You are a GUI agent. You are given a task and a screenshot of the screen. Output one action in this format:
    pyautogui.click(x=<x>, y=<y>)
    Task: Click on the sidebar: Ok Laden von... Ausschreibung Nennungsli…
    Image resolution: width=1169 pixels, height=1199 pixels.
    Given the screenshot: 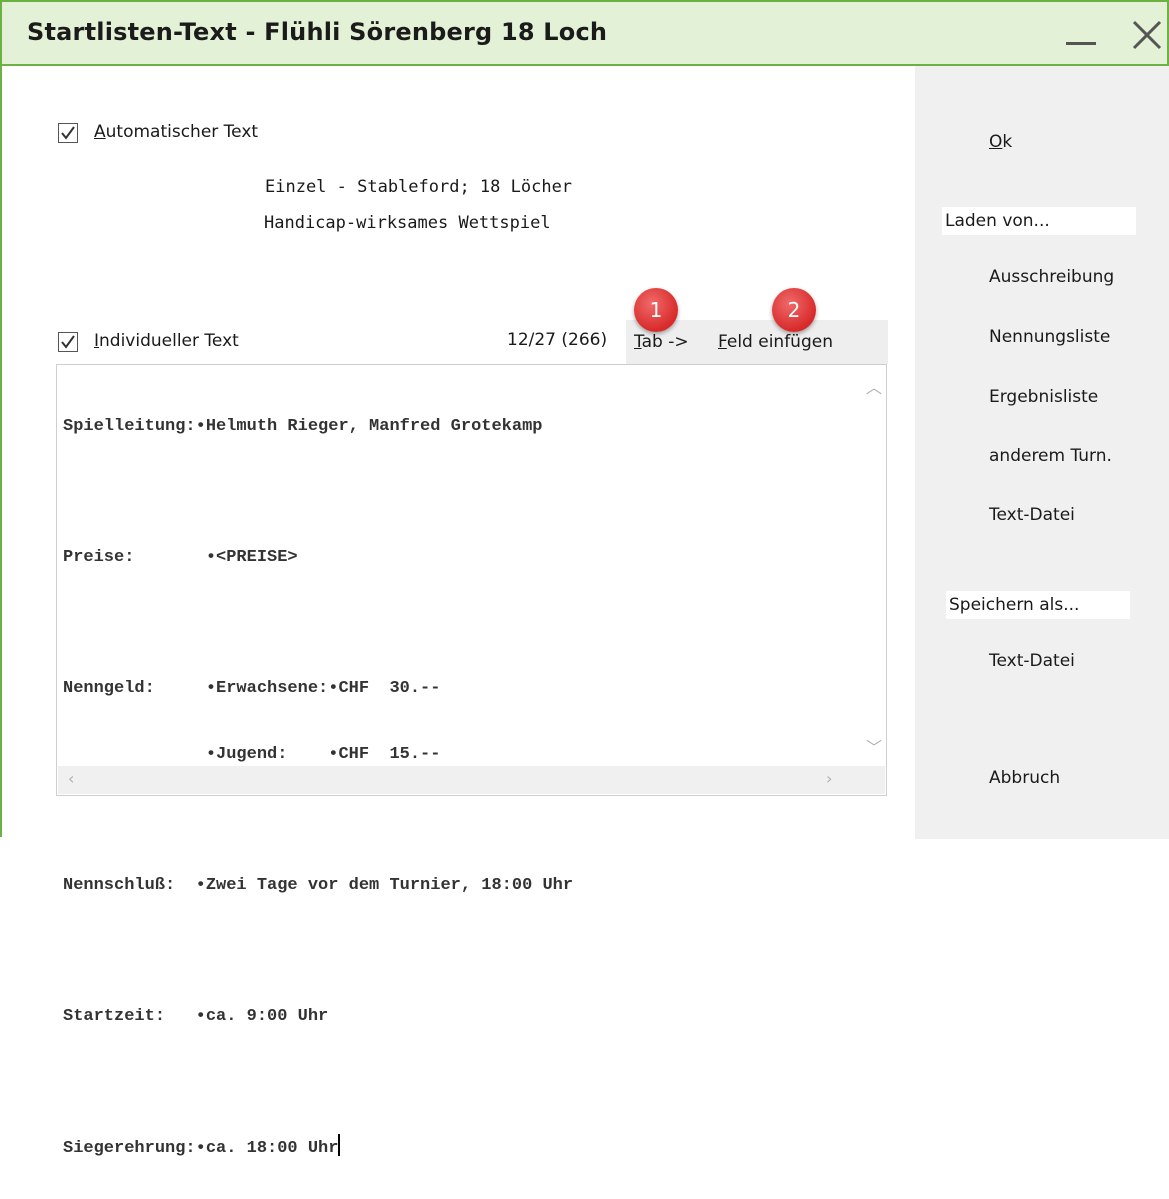 What is the action you would take?
    pyautogui.click(x=1042, y=452)
    